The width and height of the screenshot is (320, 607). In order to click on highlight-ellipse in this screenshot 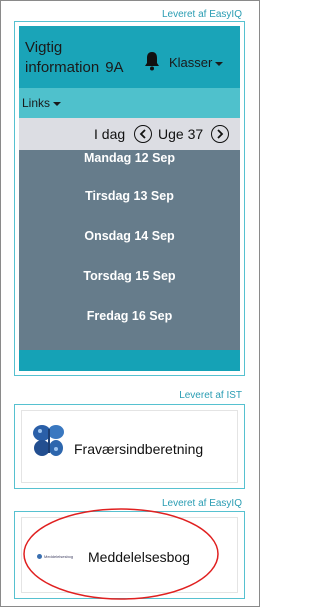, I will do `click(121, 554)`.